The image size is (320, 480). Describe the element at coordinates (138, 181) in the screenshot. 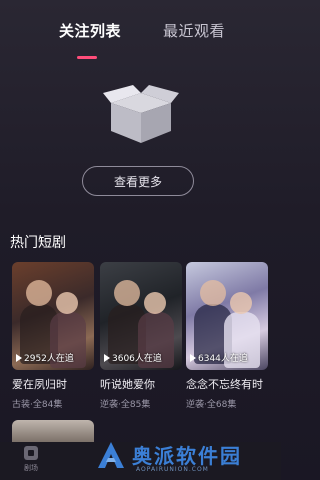

I see `view-more-button: 查看更多` at that location.